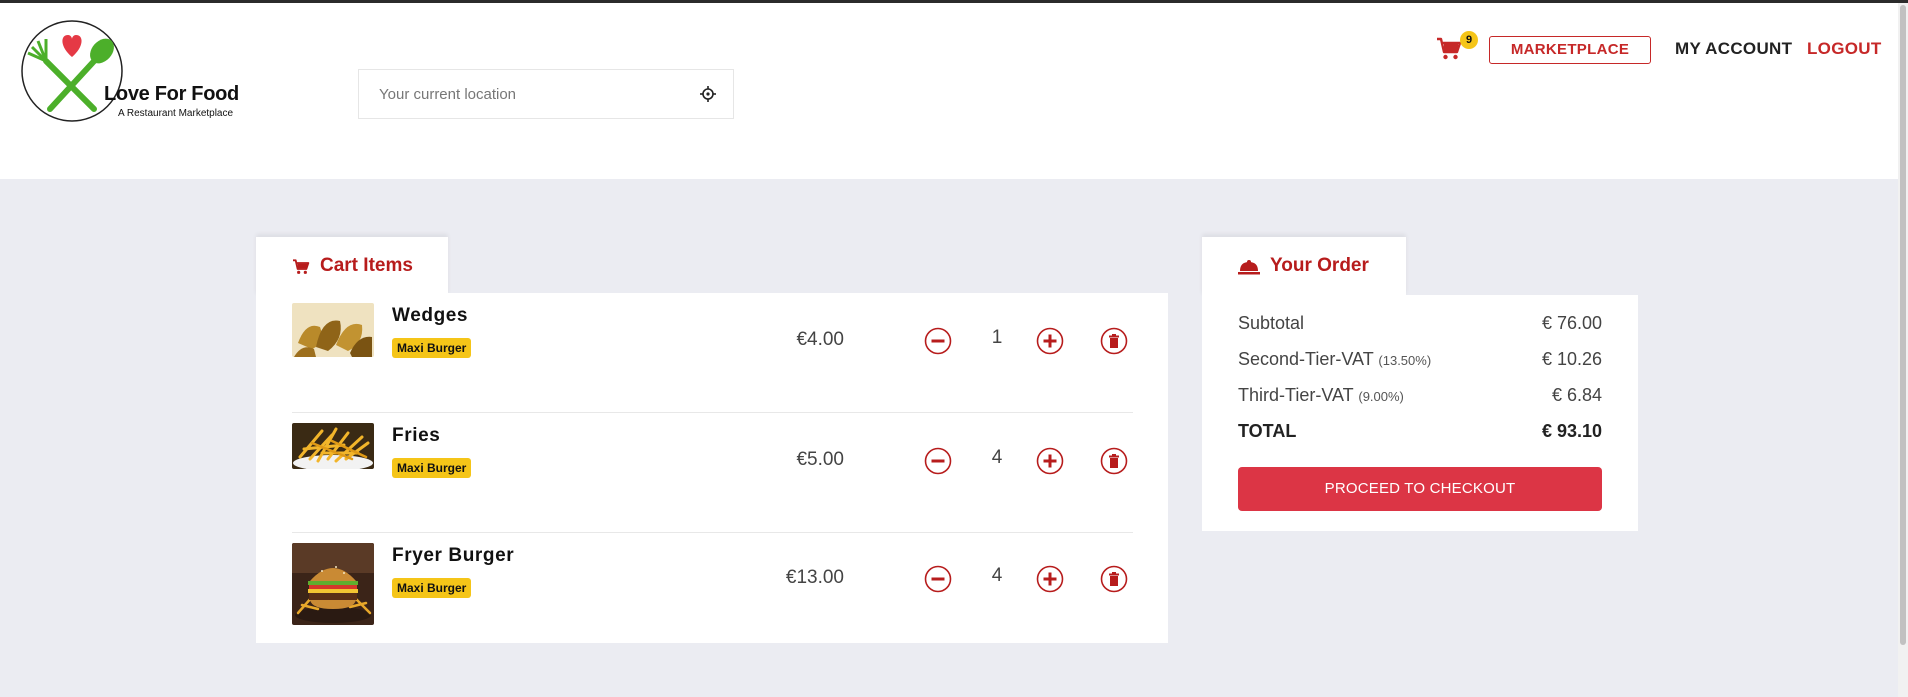  I want to click on third-tier-vat-rate: (9.00%), so click(1381, 396).